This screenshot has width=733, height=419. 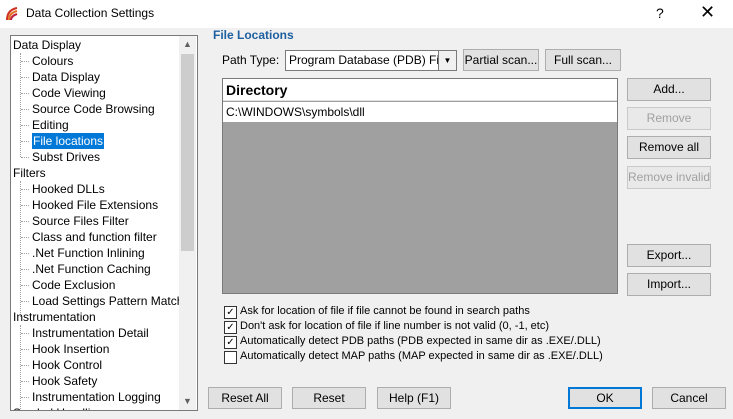 What do you see at coordinates (68, 189) in the screenshot?
I see `tree-item: Hooked DLLs` at bounding box center [68, 189].